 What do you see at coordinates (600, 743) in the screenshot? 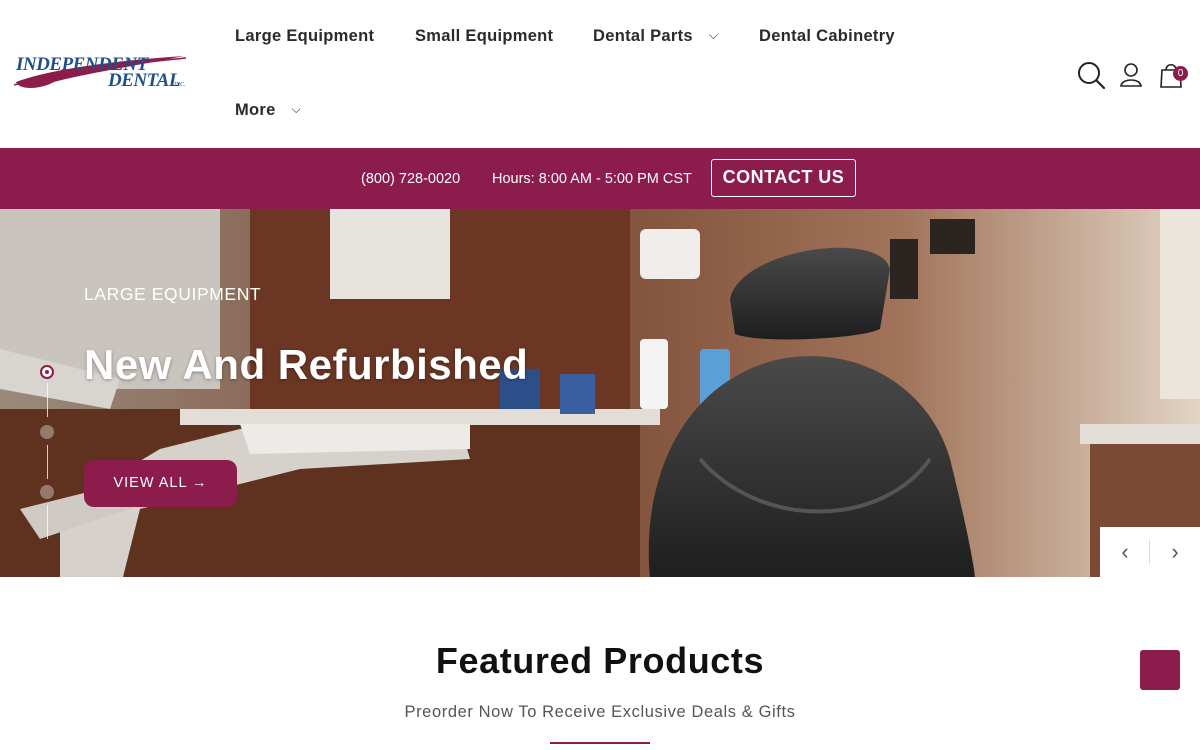
I see `section-divider` at bounding box center [600, 743].